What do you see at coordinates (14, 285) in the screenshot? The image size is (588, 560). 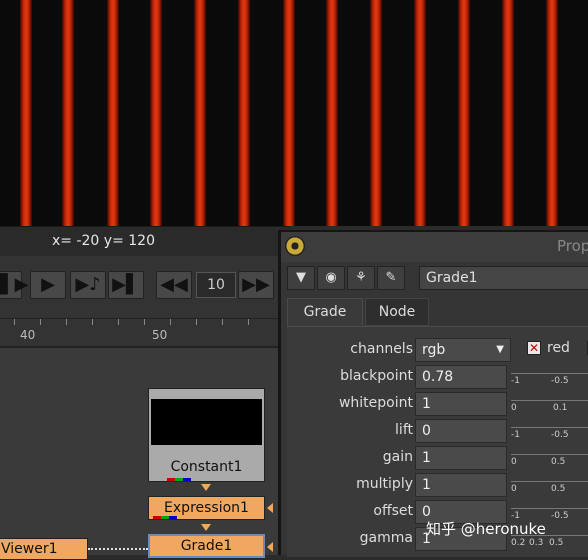 I see `prev-keyframe-button: ▐▌▶` at bounding box center [14, 285].